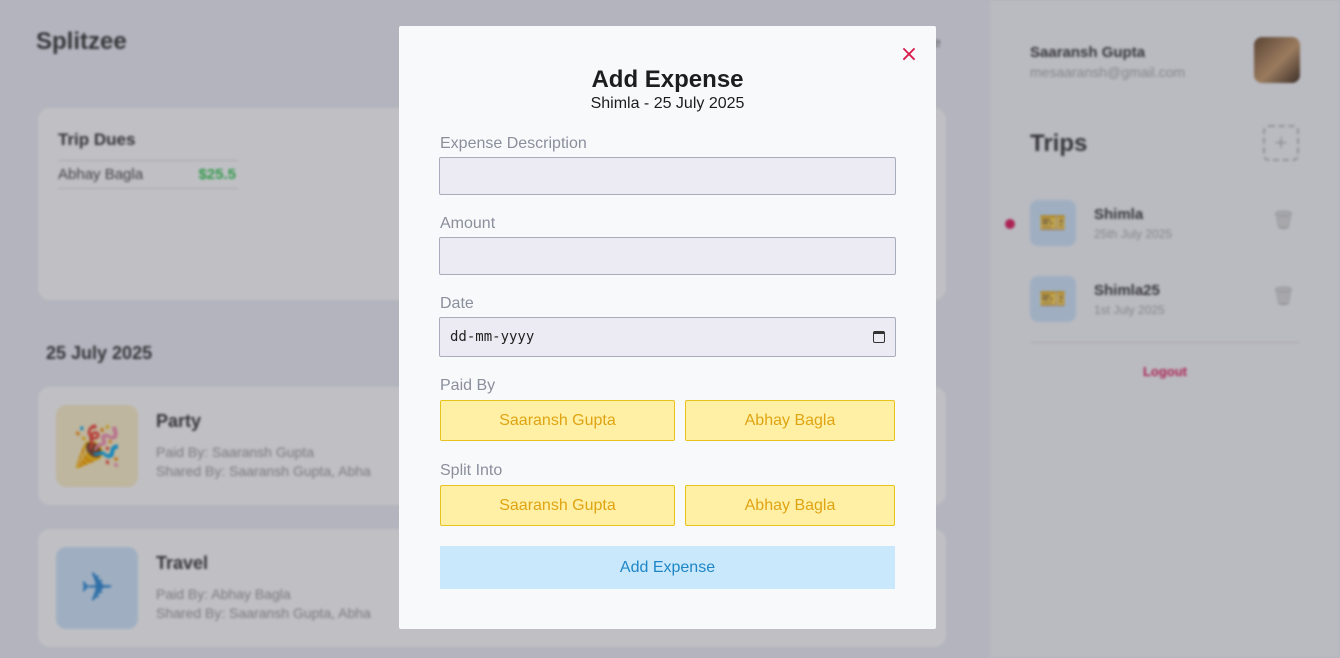 The image size is (1340, 658). What do you see at coordinates (667, 567) in the screenshot?
I see `add-expense-button: Add Expense` at bounding box center [667, 567].